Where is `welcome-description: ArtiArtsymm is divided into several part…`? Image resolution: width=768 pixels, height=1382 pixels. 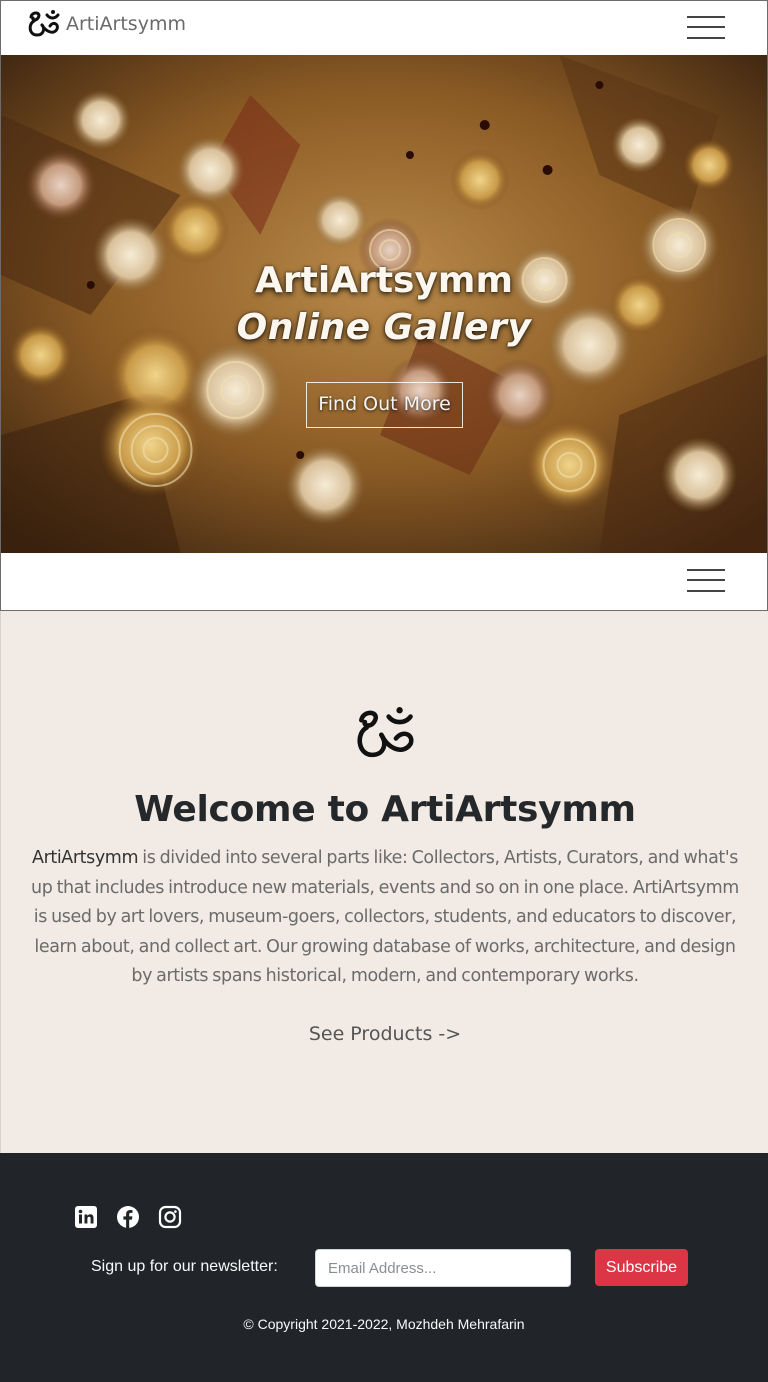 welcome-description: ArtiArtsymm is divided into several part… is located at coordinates (385, 918).